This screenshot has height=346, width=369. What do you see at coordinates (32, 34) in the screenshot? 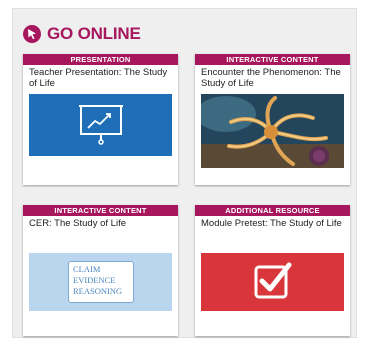
I see `cursor-click-icon` at bounding box center [32, 34].